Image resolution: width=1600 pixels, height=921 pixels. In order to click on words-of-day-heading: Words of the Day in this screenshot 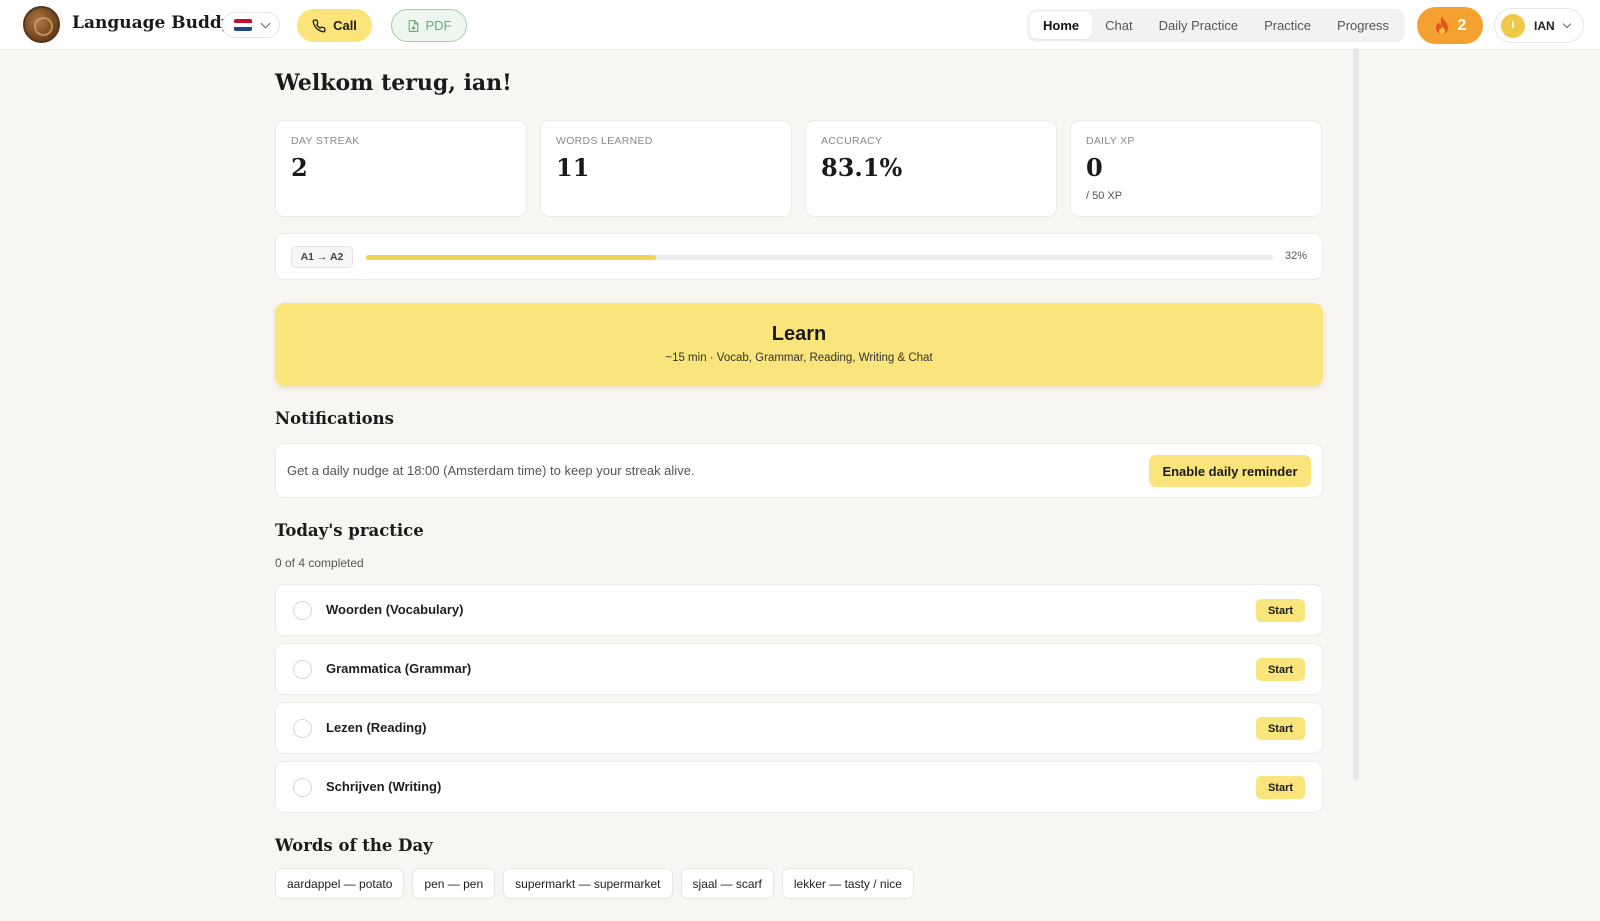, I will do `click(354, 845)`.